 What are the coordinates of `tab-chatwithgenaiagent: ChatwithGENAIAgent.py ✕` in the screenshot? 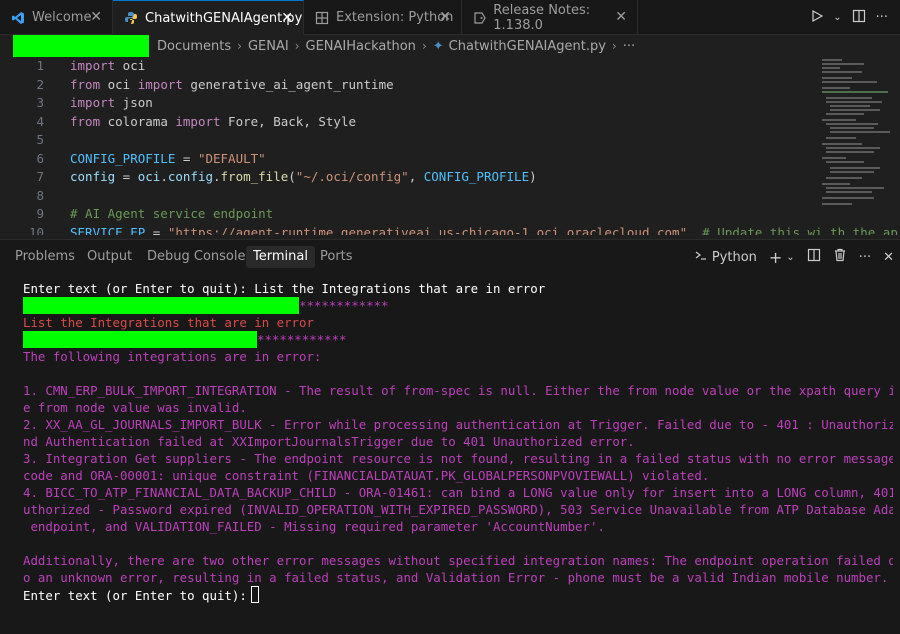 It's located at (208, 17).